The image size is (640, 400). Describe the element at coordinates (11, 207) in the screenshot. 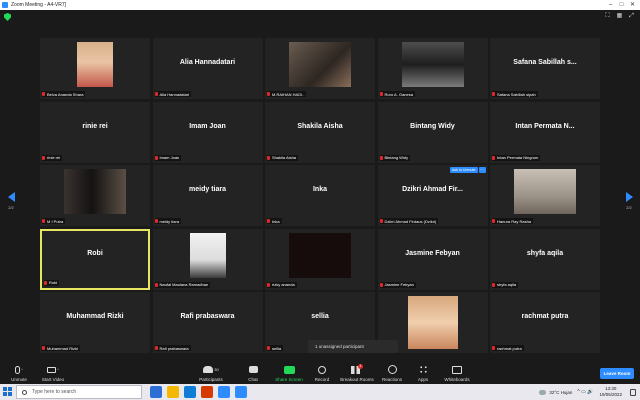

I see `page-indicator-left: 2/2` at that location.